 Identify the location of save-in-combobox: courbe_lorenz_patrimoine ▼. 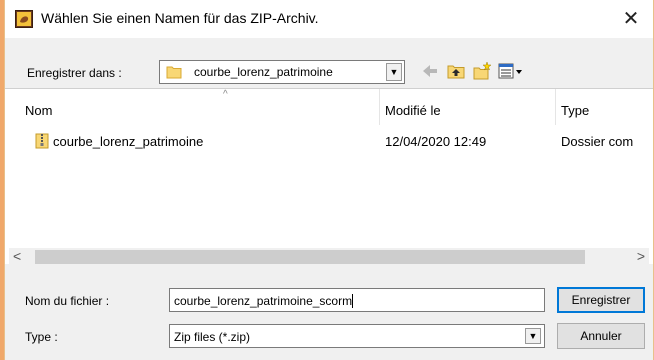
(282, 72).